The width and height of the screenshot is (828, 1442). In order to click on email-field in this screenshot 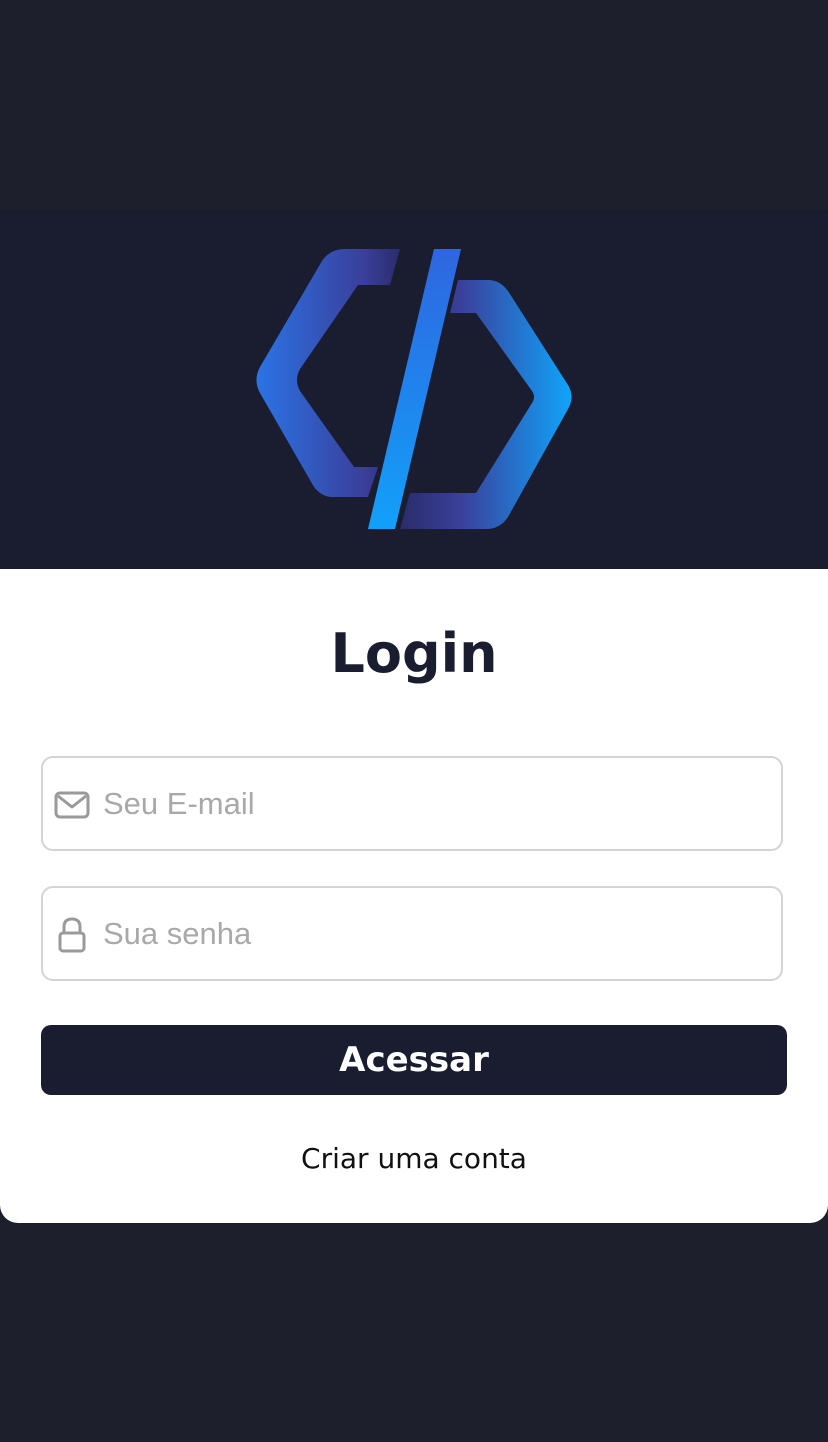, I will do `click(412, 803)`.